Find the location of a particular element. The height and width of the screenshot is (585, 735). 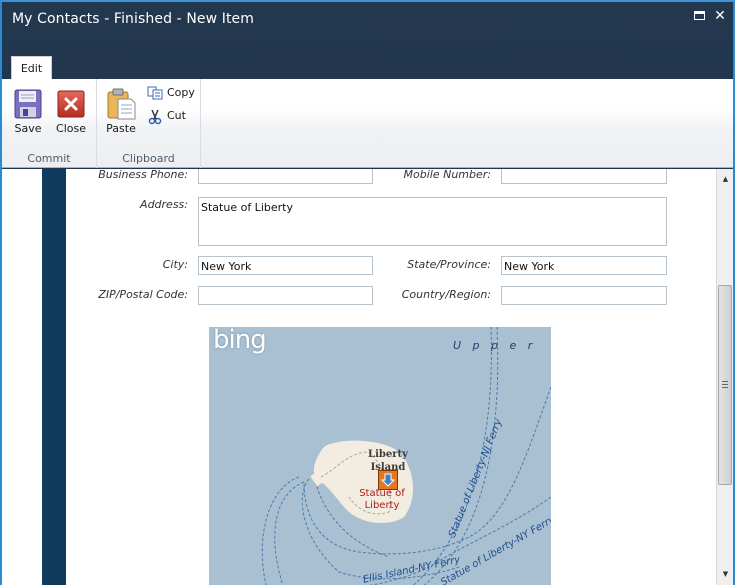

business-phone-label: Business Phone: is located at coordinates (143, 175).